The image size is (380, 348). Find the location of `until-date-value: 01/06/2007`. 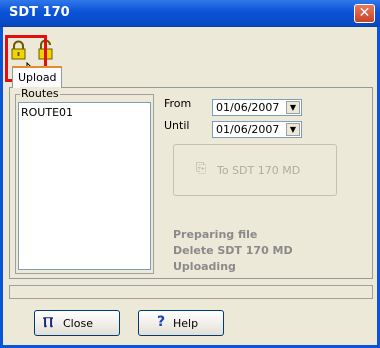

until-date-value: 01/06/2007 is located at coordinates (248, 129).